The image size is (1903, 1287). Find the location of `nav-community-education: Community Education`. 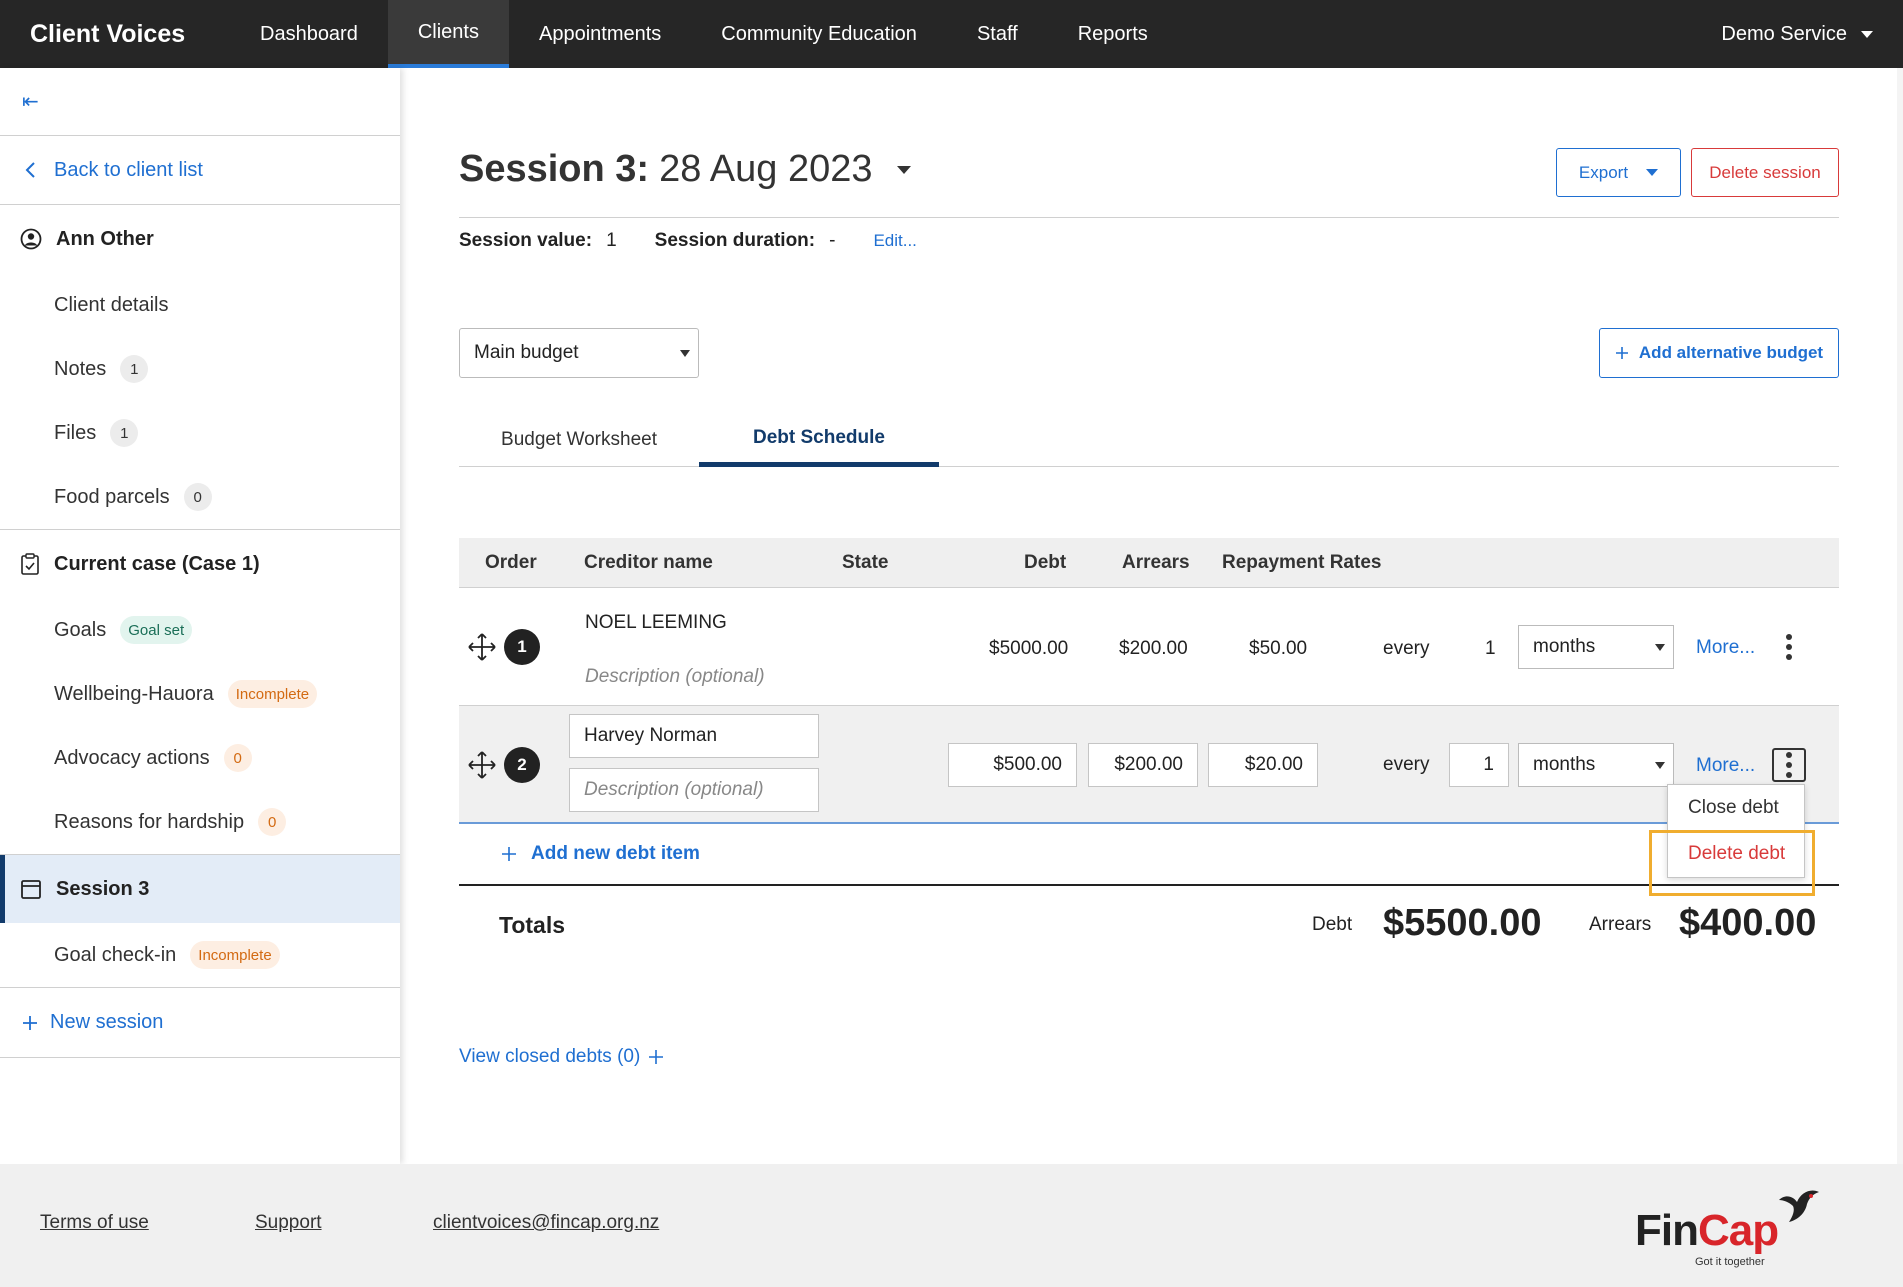

nav-community-education: Community Education is located at coordinates (819, 34).